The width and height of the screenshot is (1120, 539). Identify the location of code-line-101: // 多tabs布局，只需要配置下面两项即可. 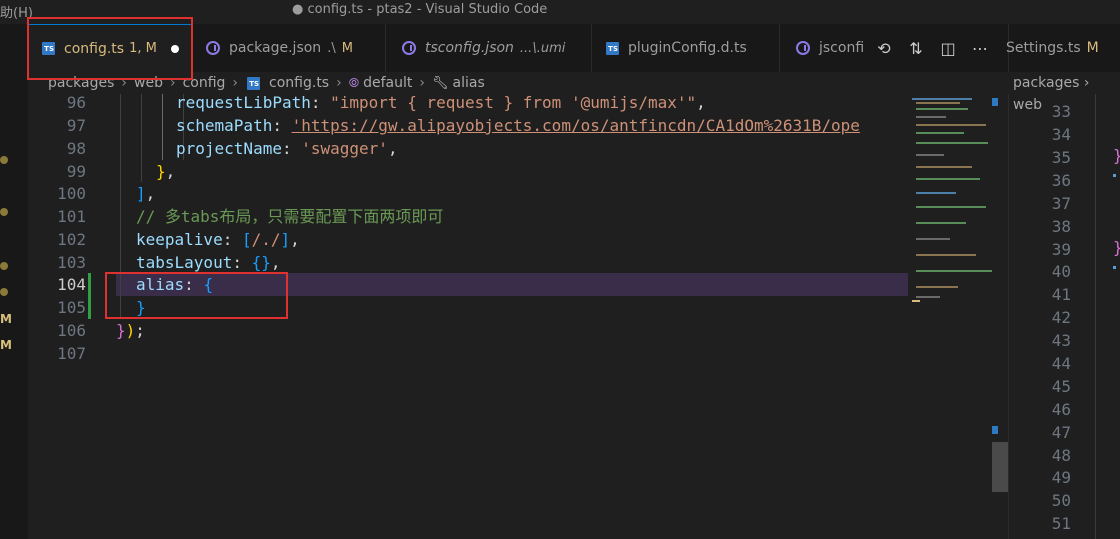
(522, 216).